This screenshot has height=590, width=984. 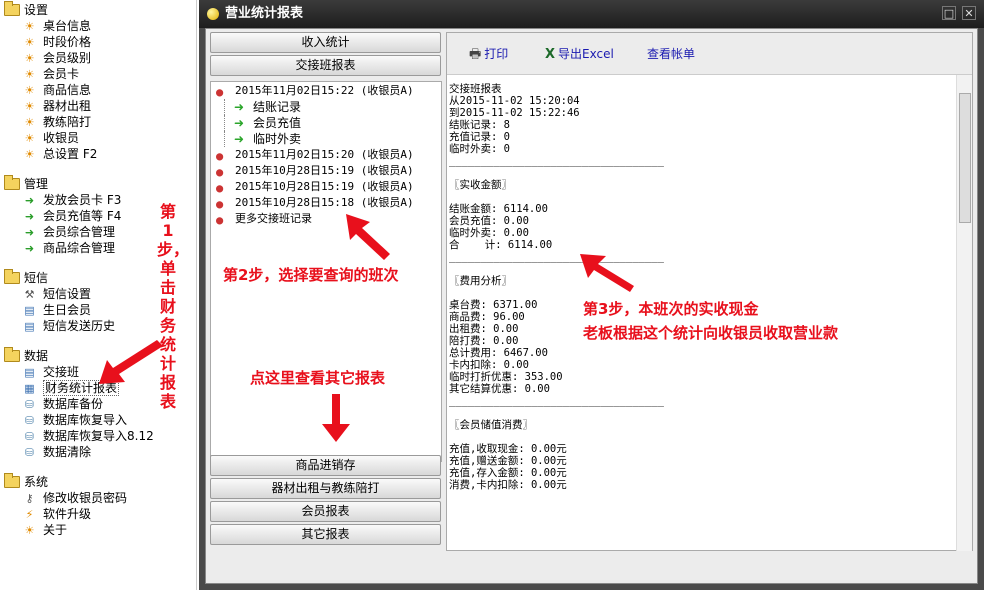 I want to click on step3-arrow, so click(x=607, y=273).